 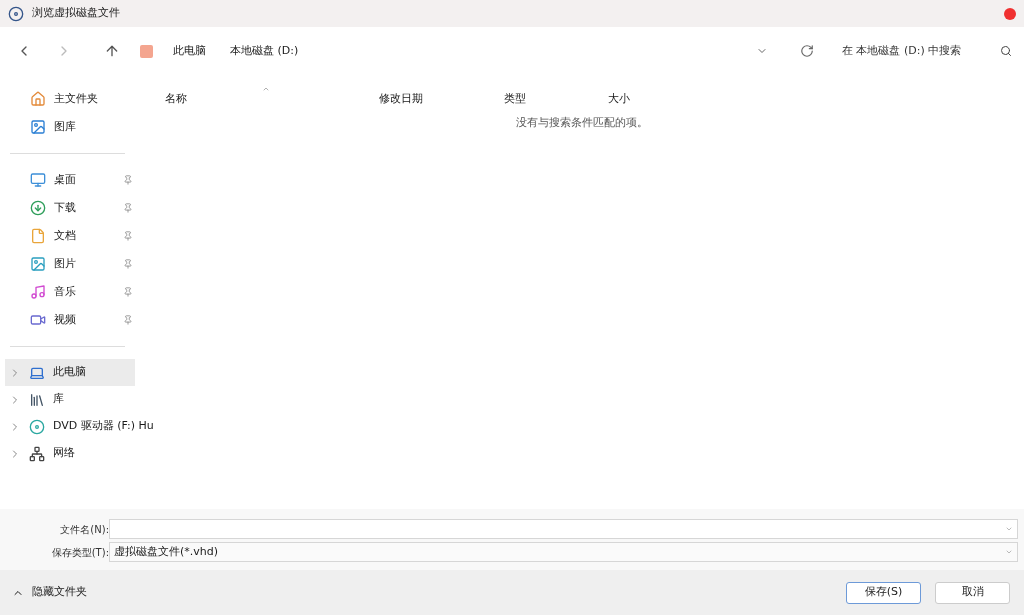 What do you see at coordinates (70, 372) in the screenshot?
I see `tree-item: 此电脑` at bounding box center [70, 372].